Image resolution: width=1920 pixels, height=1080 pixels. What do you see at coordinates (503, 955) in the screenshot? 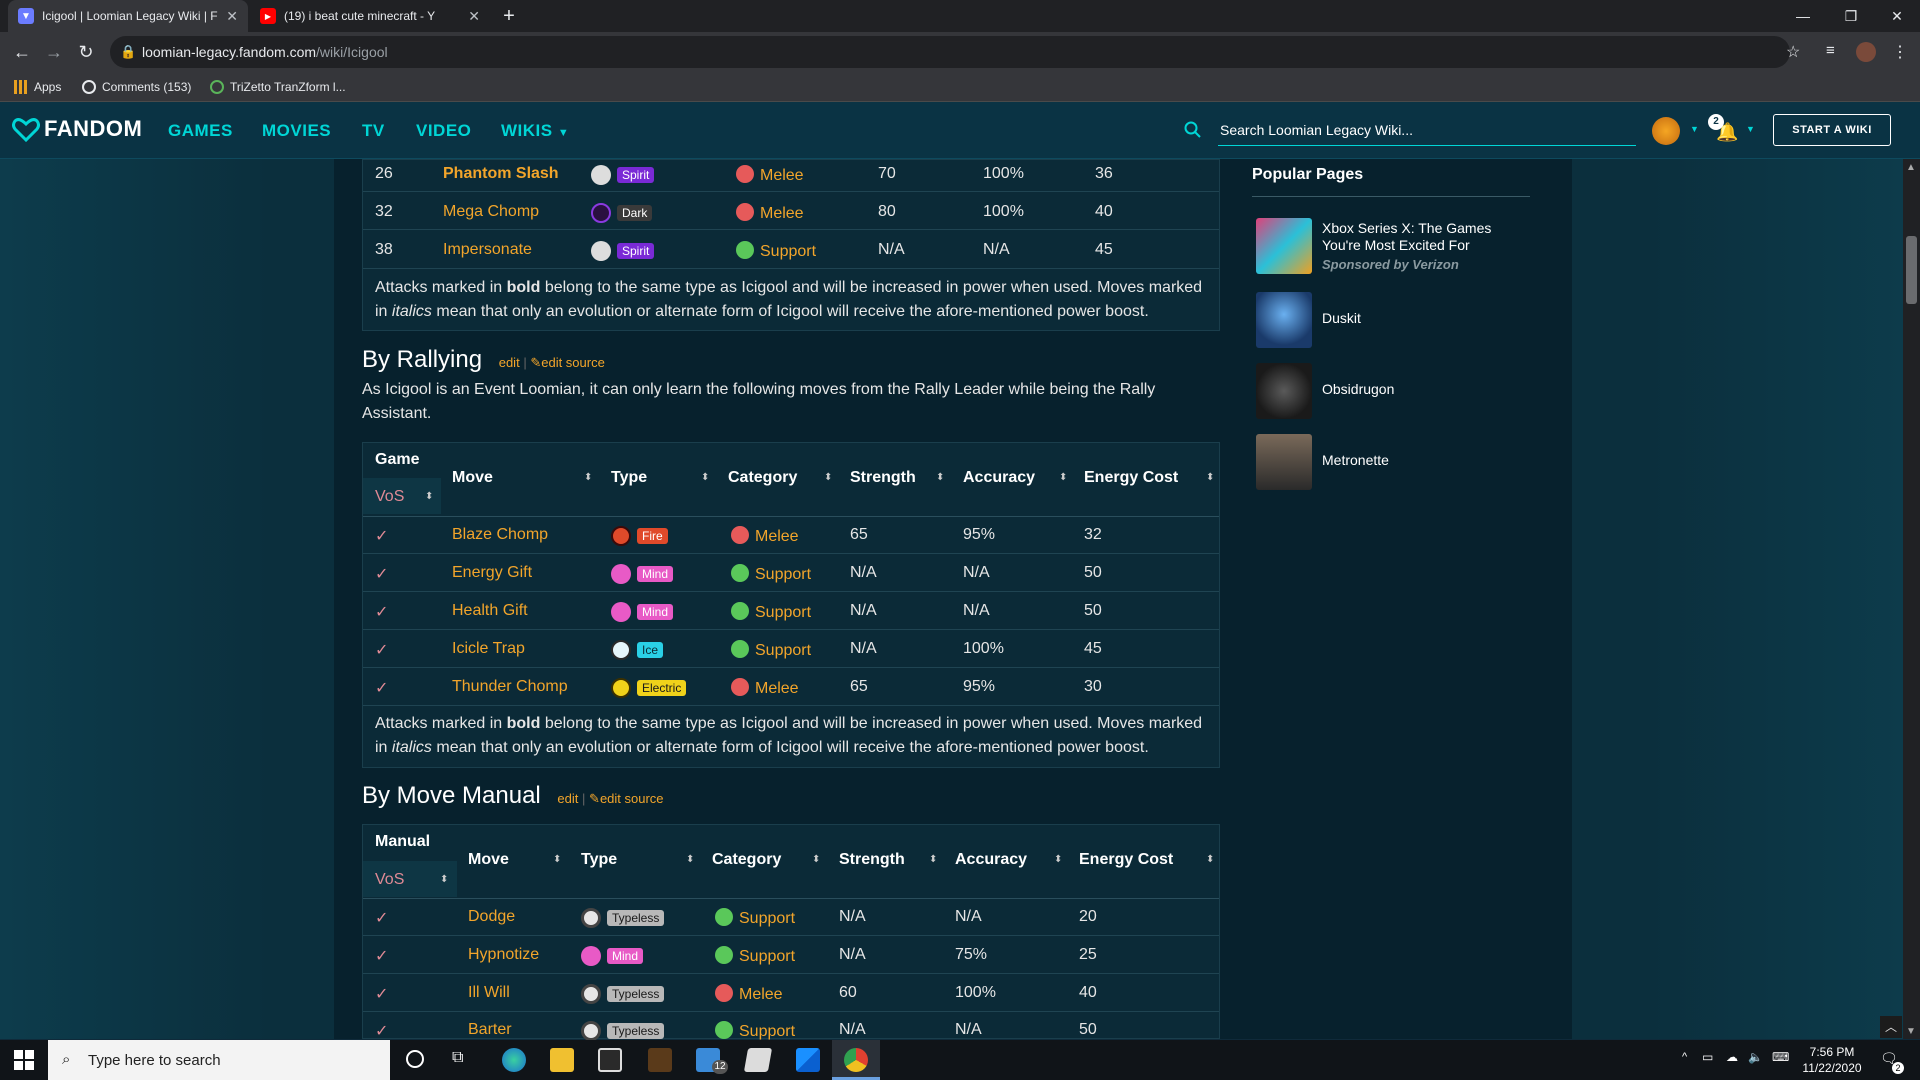
I see `move-link: Hypnotize` at bounding box center [503, 955].